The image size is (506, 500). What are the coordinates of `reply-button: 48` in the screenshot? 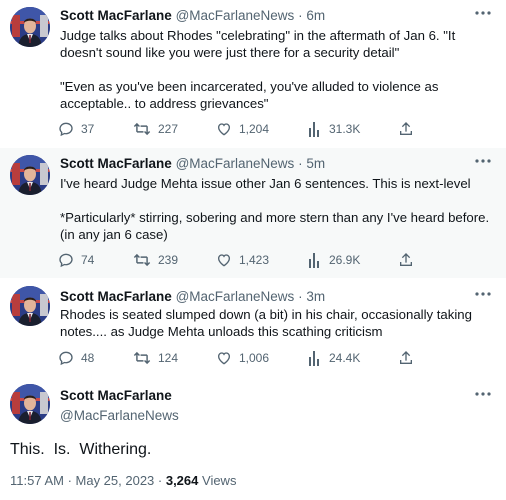 It's located at (76, 358).